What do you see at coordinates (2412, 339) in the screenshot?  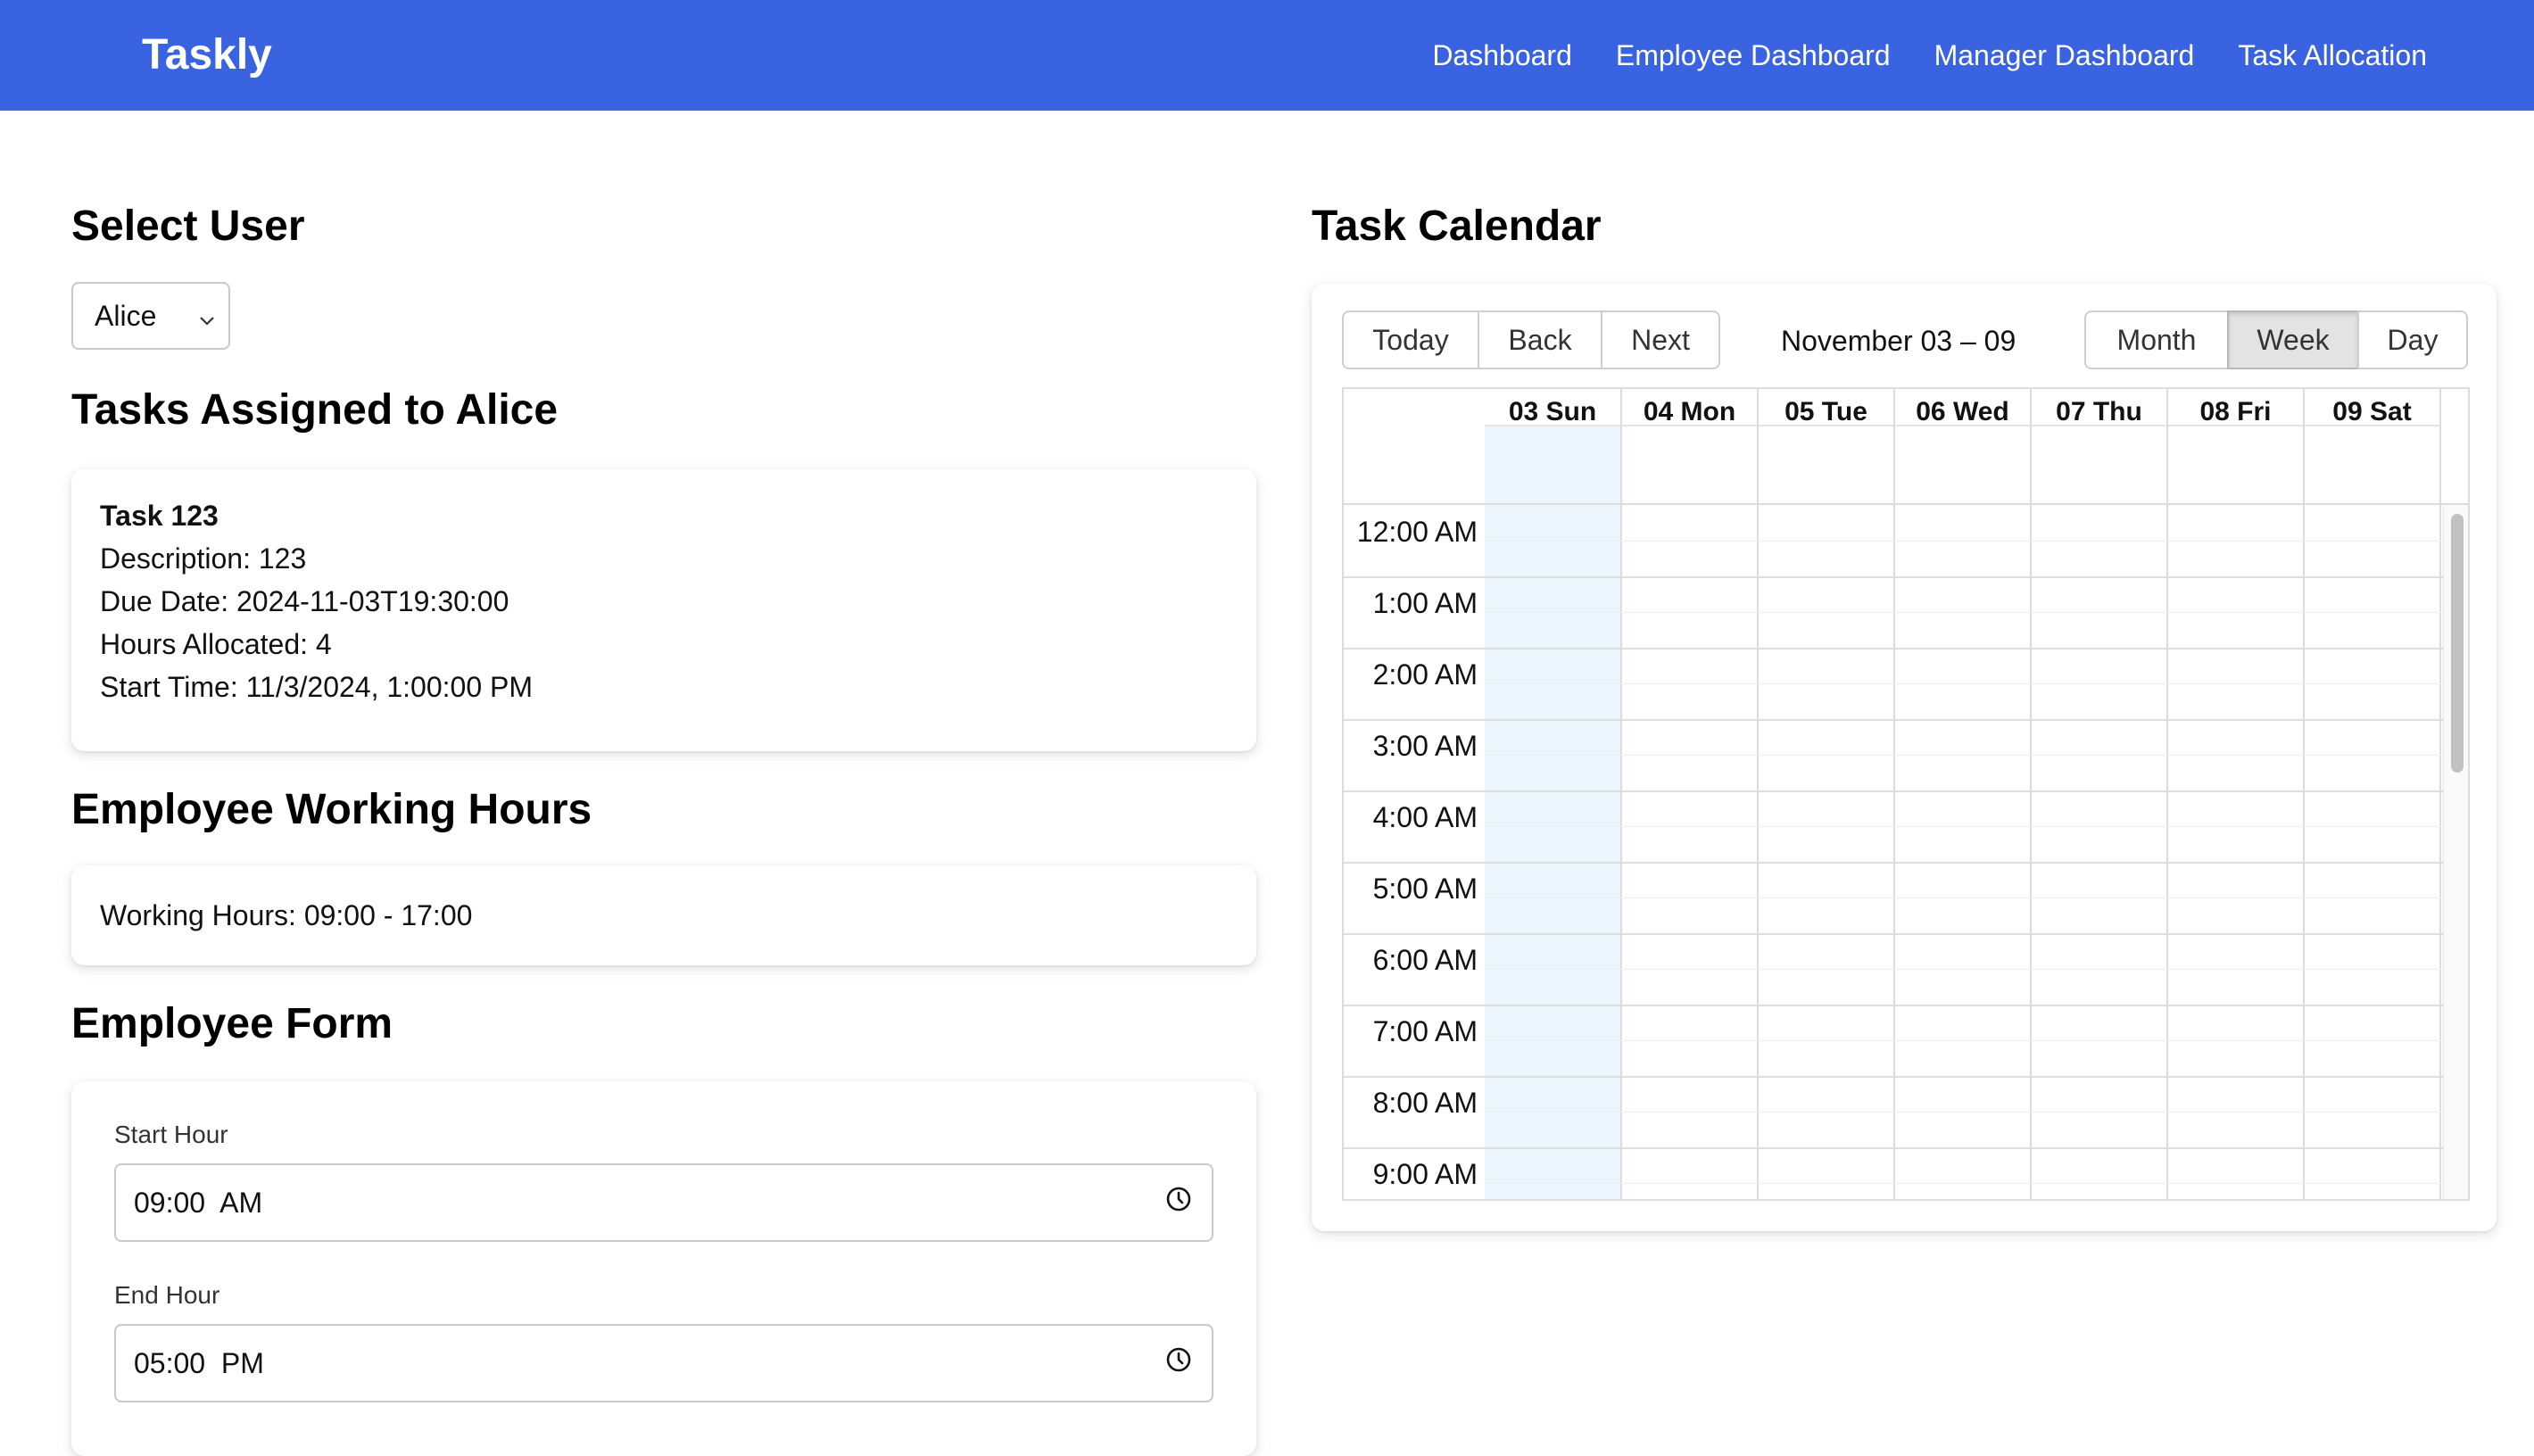 I see `day-view-button: Day` at bounding box center [2412, 339].